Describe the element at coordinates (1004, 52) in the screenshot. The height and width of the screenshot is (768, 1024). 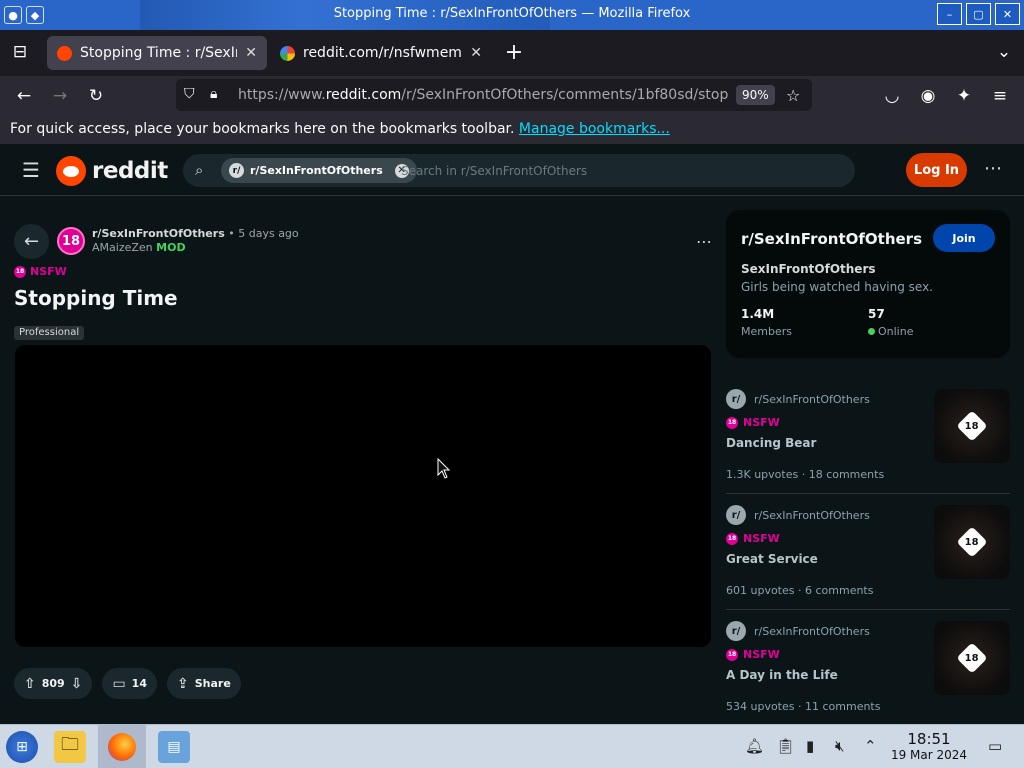
I see `list-all-tabs-icon: ⌄` at that location.